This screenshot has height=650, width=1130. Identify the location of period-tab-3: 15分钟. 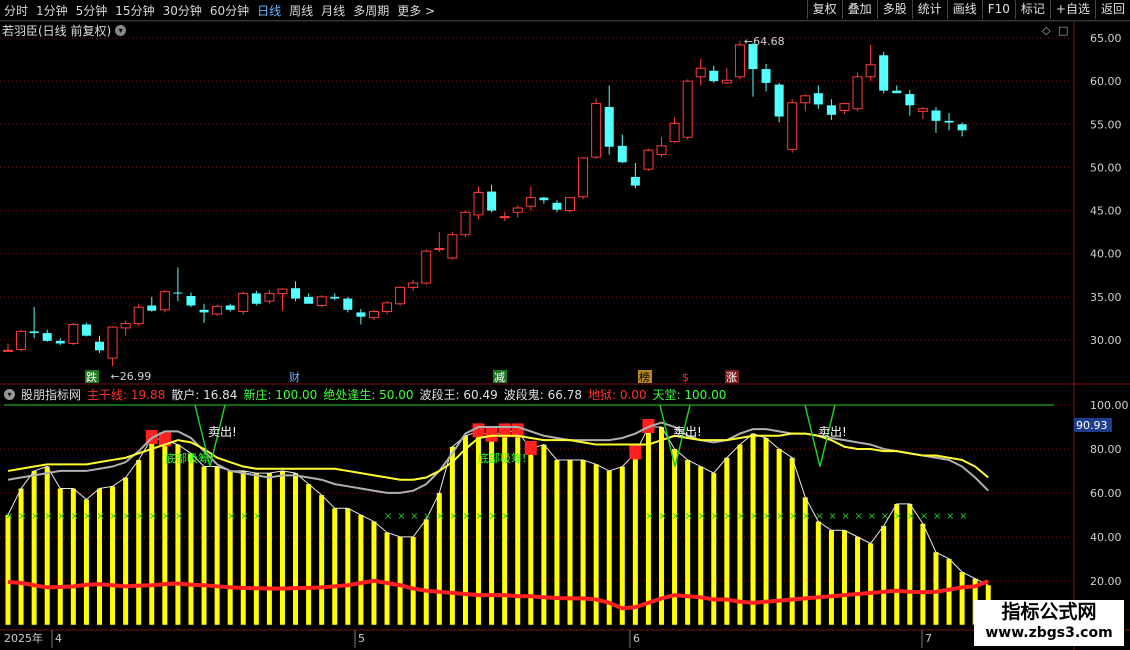
(134, 10).